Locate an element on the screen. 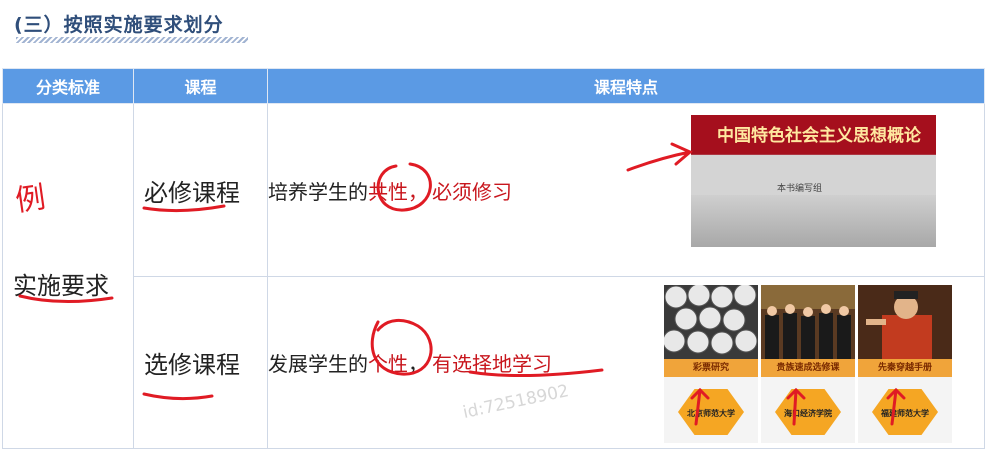 Image resolution: width=1002 pixels, height=454 pixels. course-name: 必修课程 is located at coordinates (192, 192).